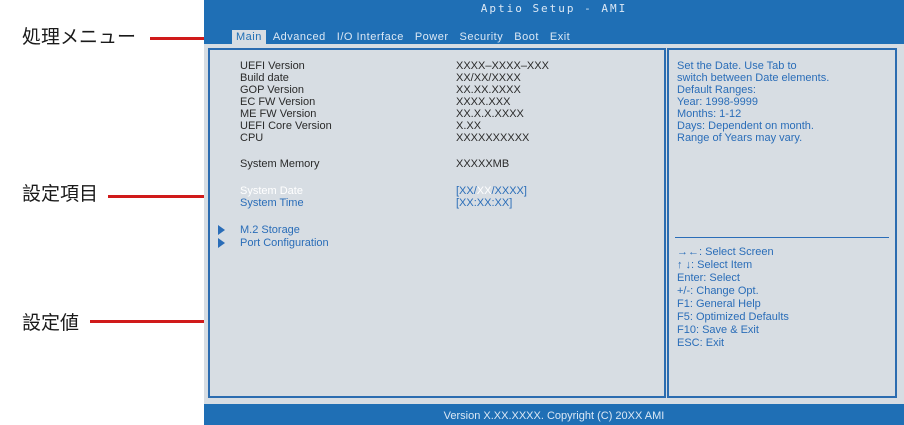 The width and height of the screenshot is (904, 425). What do you see at coordinates (280, 164) in the screenshot?
I see `system-memory-label: System Memory` at bounding box center [280, 164].